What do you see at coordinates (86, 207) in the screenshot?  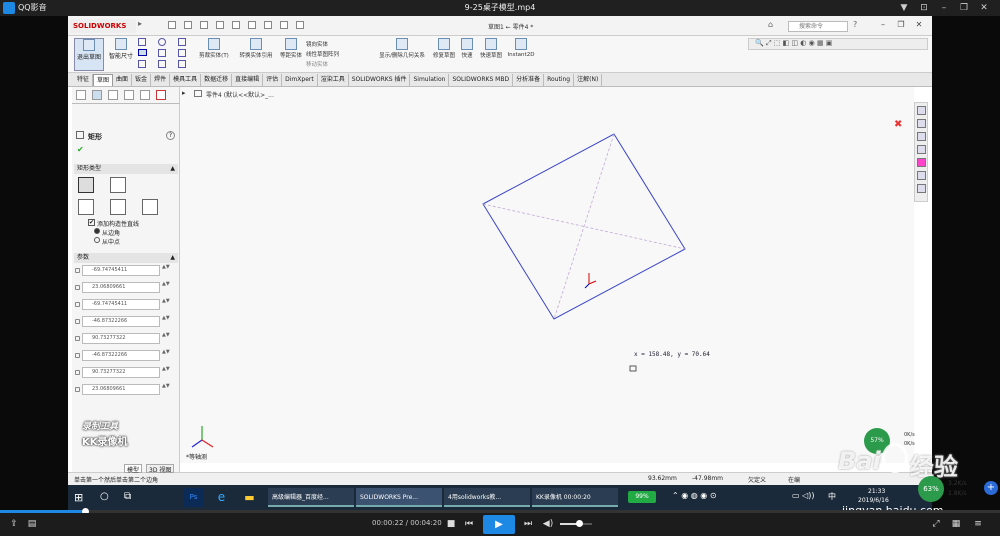 I see `3point-corner-rectangle-icon` at bounding box center [86, 207].